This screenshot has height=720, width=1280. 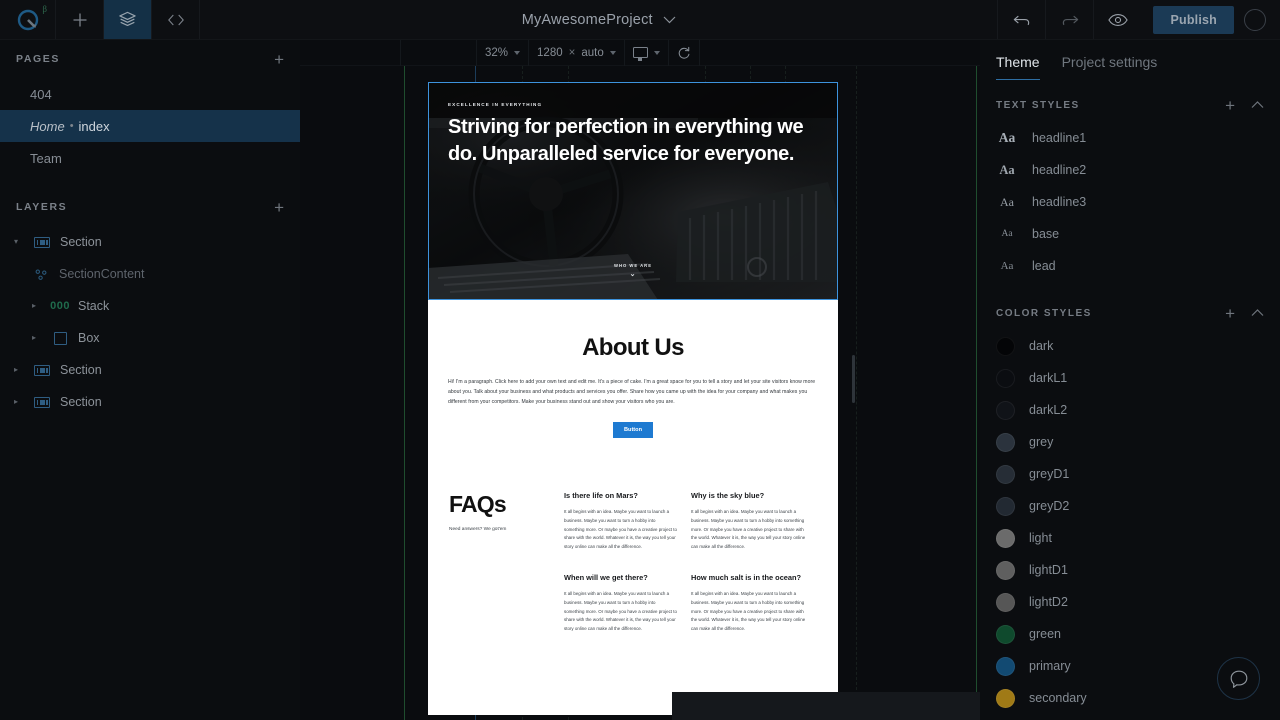 I want to click on color-style-label: primary, so click(x=1050, y=666).